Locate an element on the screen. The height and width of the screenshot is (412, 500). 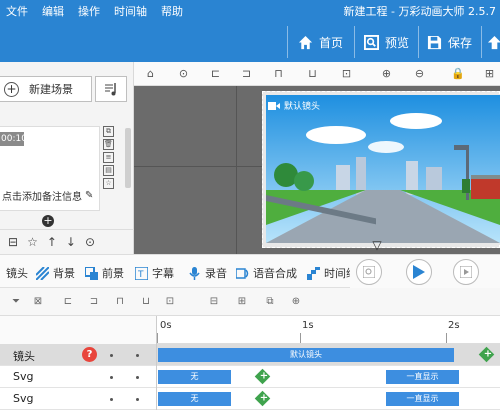
add-scene-icon: + is located at coordinates (48, 221).